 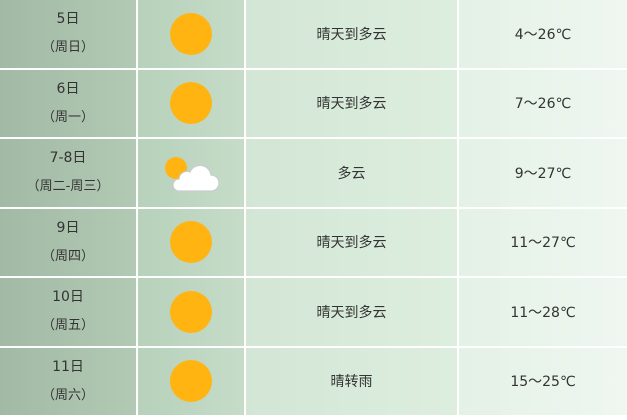 I want to click on weather-description: 多云, so click(x=351, y=173).